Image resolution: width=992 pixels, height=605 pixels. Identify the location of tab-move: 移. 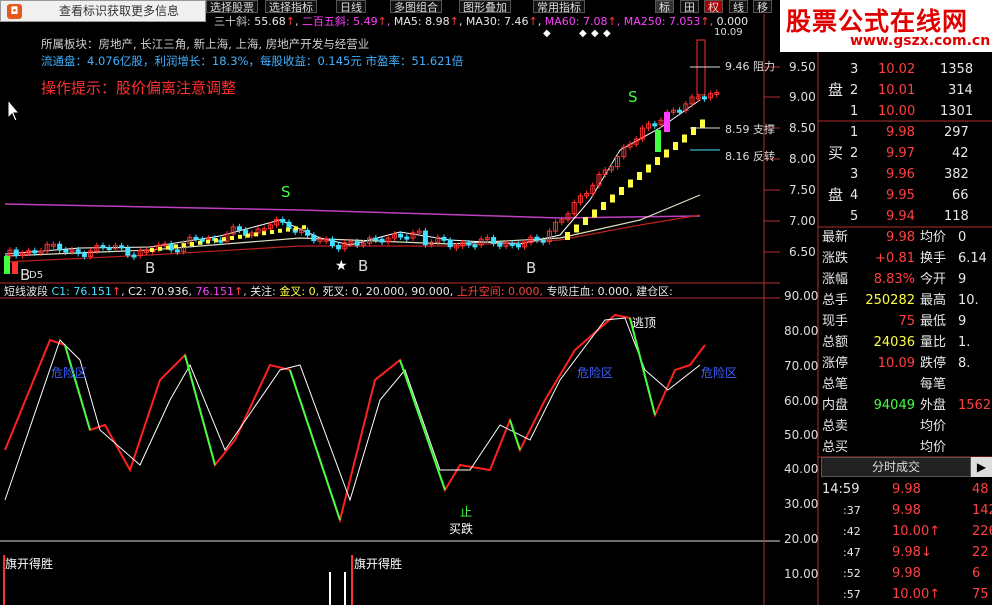
(762, 7).